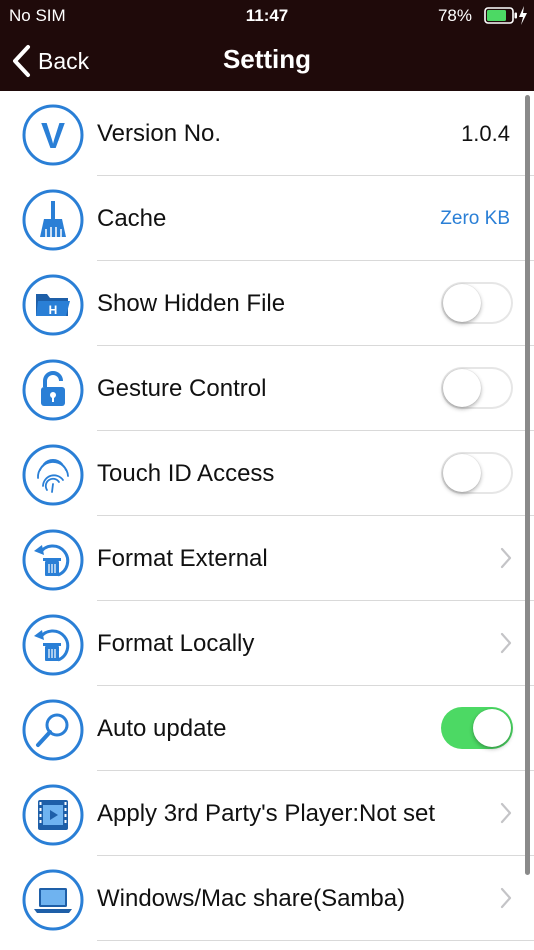 This screenshot has width=534, height=950. Describe the element at coordinates (267, 59) in the screenshot. I see `page-title: Setting` at that location.